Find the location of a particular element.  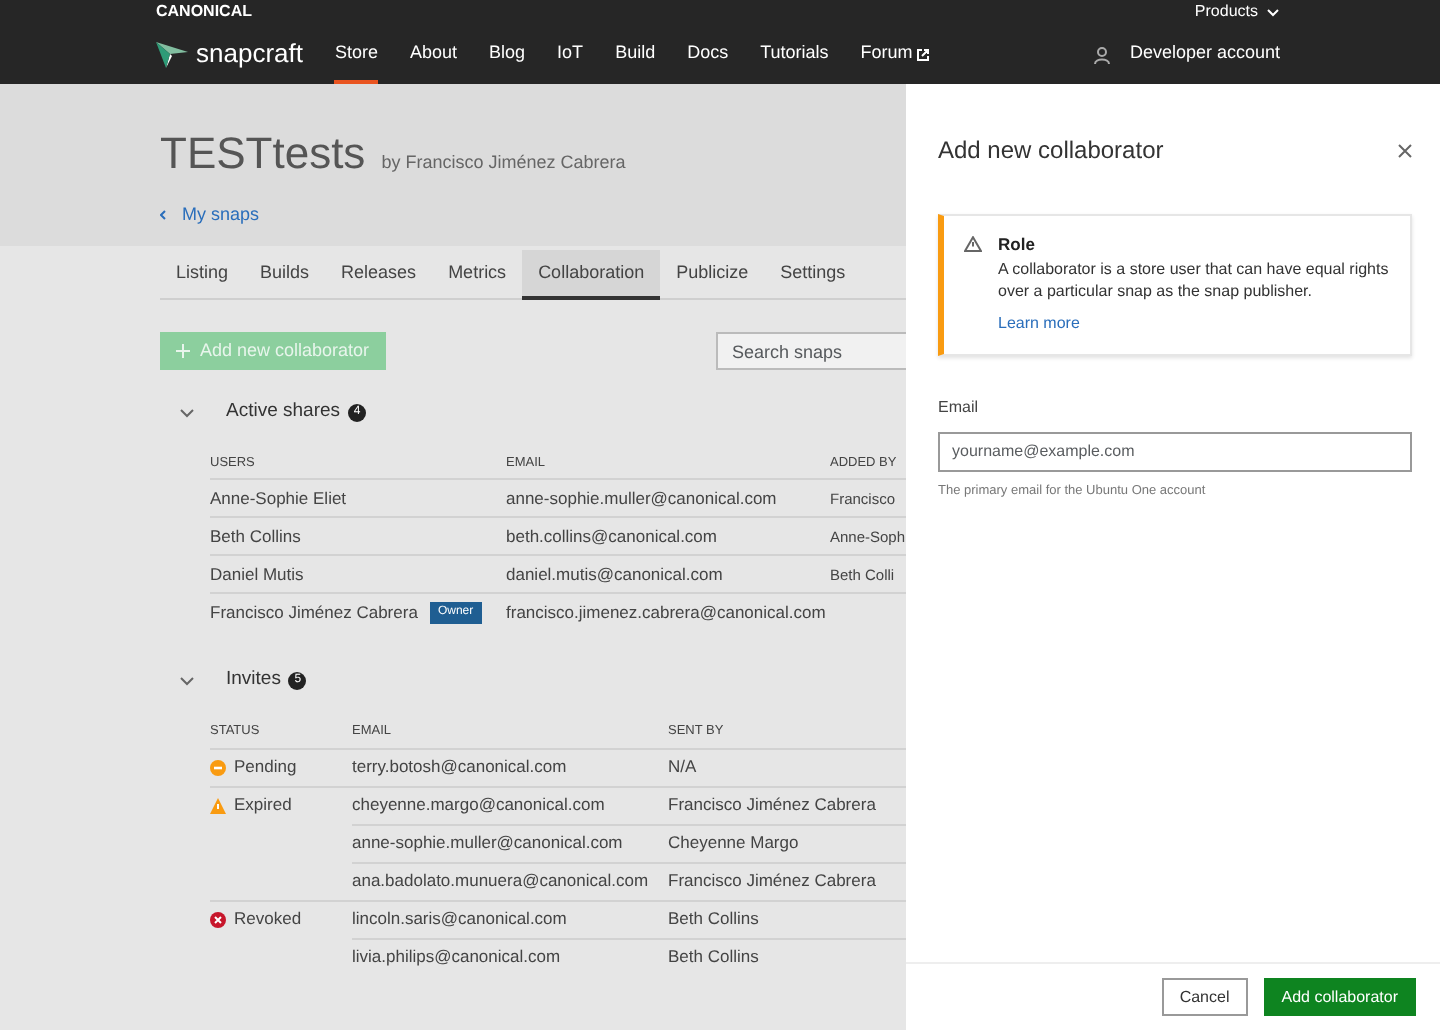

nav-link: Build is located at coordinates (635, 54).